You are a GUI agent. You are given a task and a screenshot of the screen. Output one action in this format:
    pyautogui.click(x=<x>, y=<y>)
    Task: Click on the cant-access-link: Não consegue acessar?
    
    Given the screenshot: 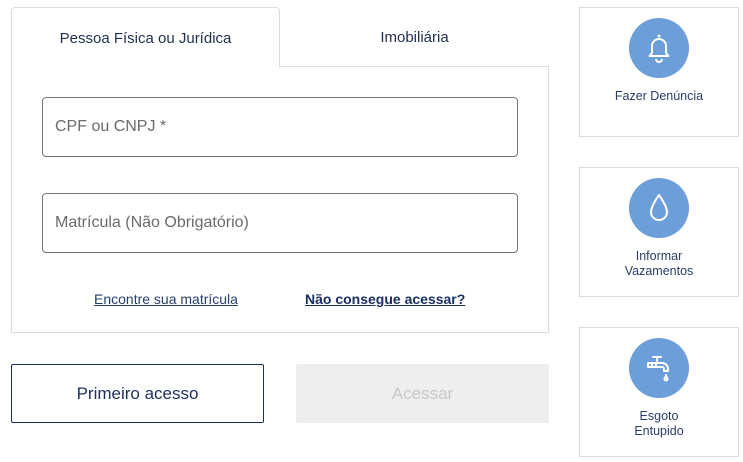 What is the action you would take?
    pyautogui.click(x=385, y=299)
    